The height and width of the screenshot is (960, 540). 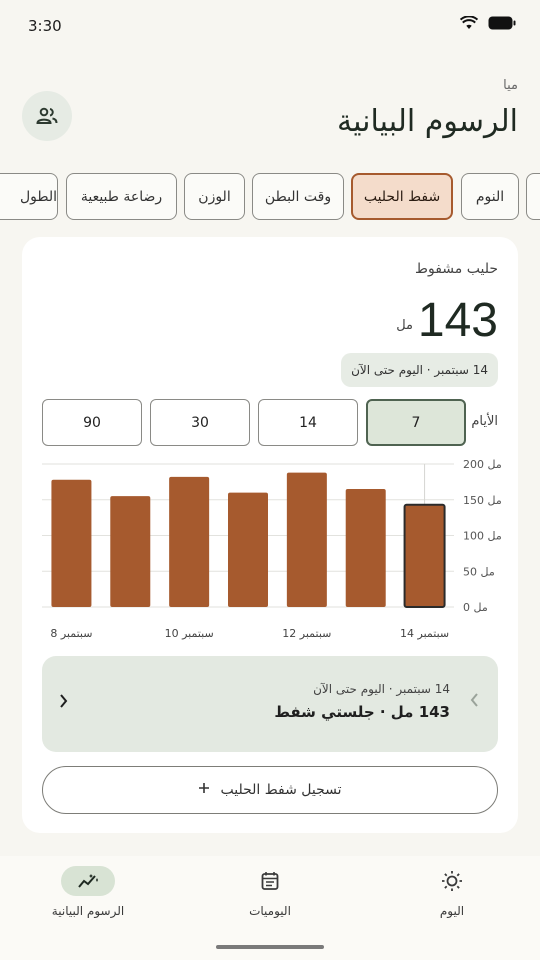 I want to click on tab-weight: الوزن, so click(x=214, y=196).